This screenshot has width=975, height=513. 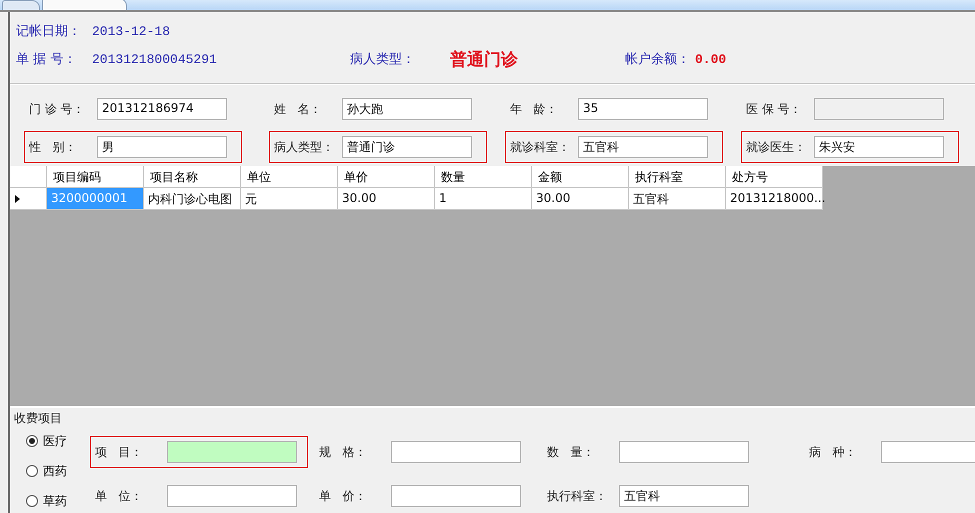 I want to click on row-pointer-icon, so click(x=17, y=198).